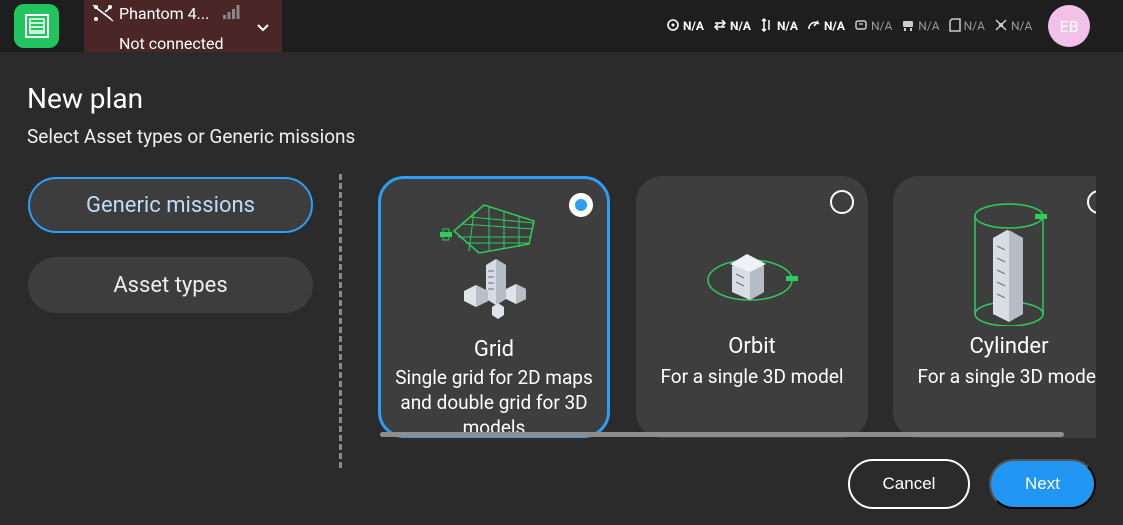  Describe the element at coordinates (920, 26) in the screenshot. I see `stat-rc-battery: N/A` at that location.